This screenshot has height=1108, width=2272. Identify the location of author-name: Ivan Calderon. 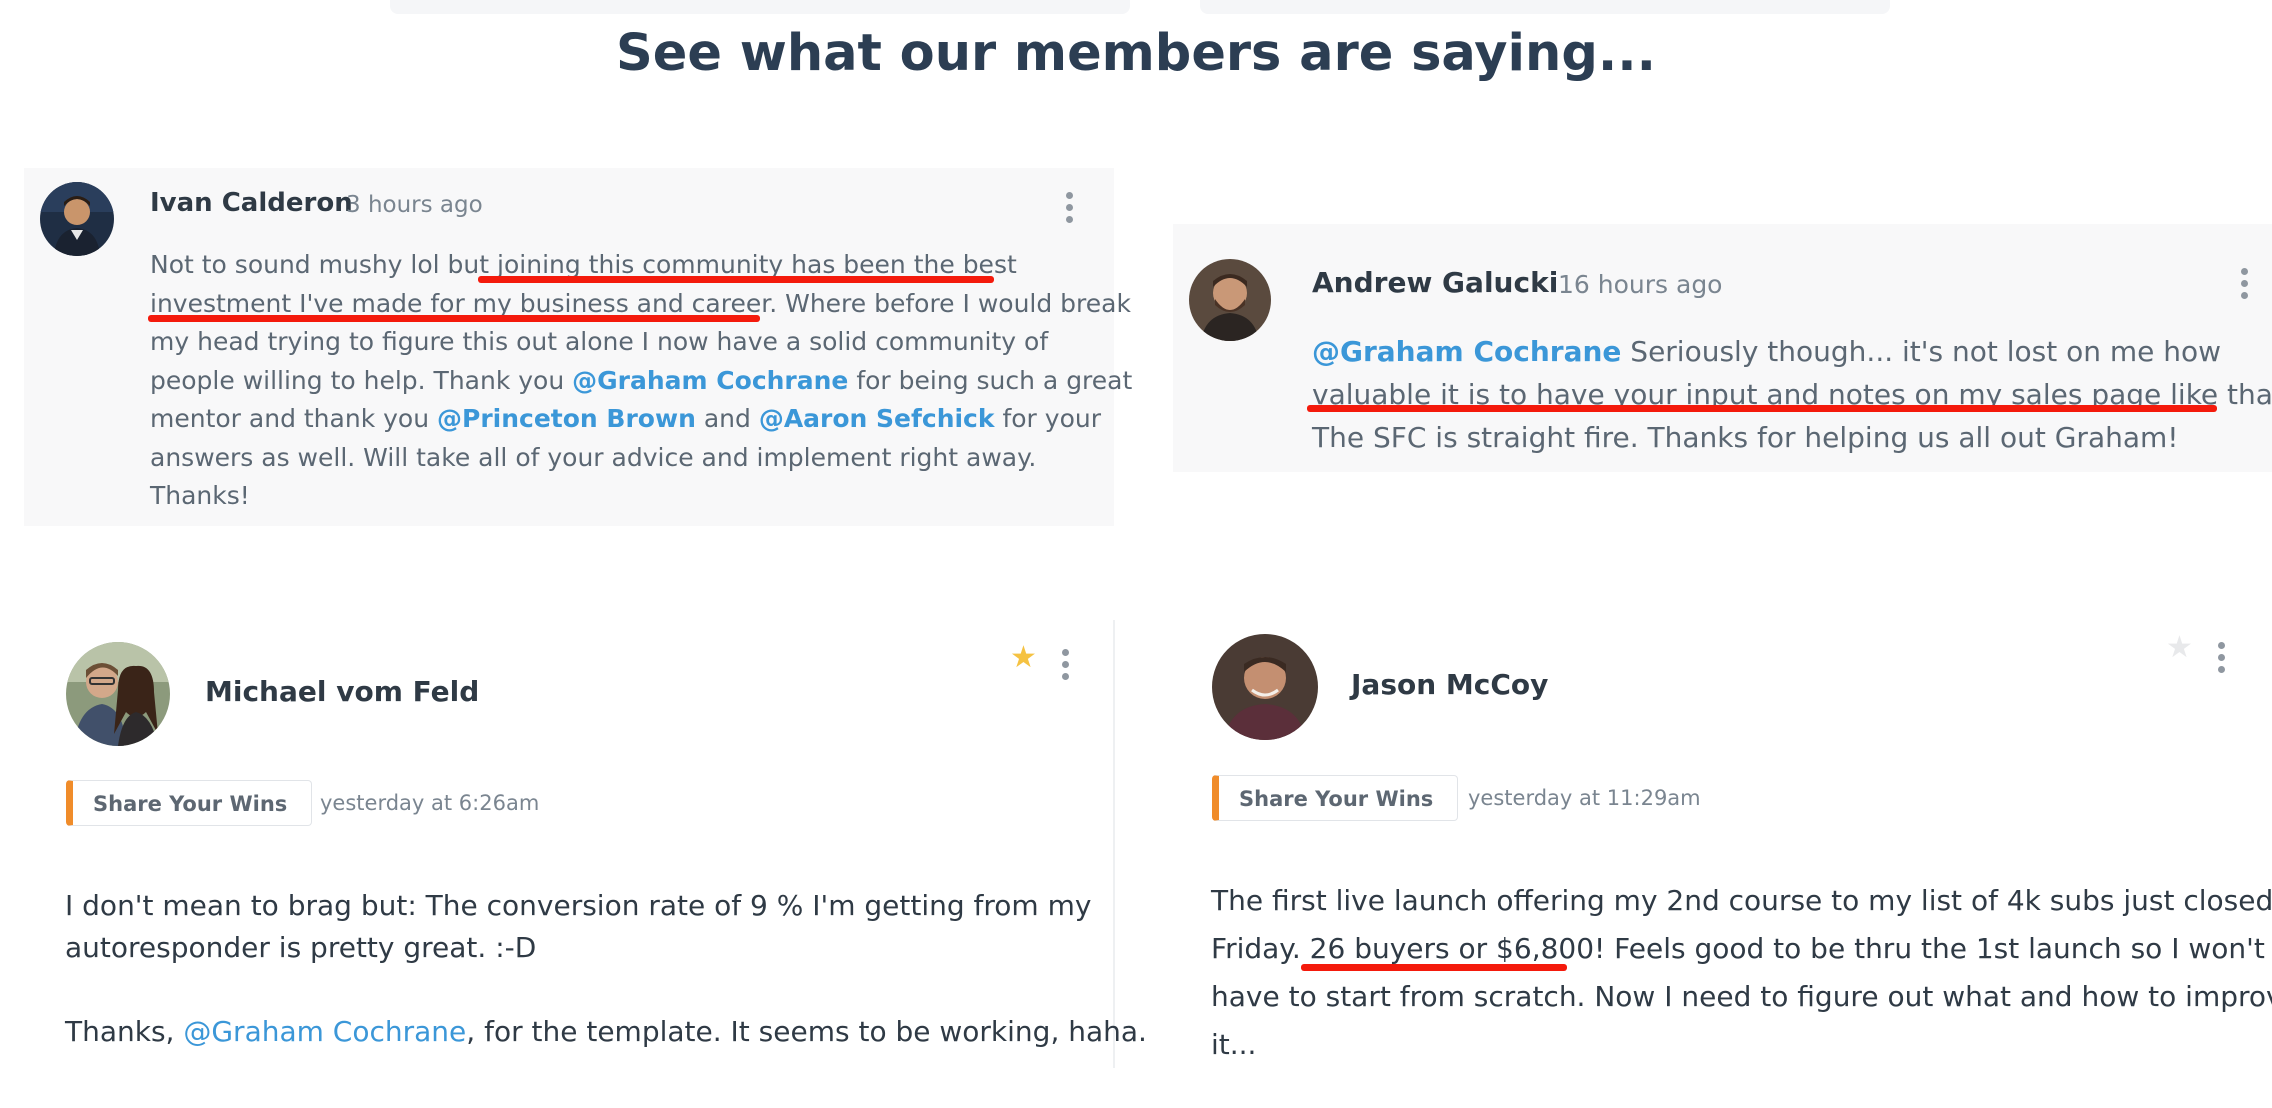
(251, 203).